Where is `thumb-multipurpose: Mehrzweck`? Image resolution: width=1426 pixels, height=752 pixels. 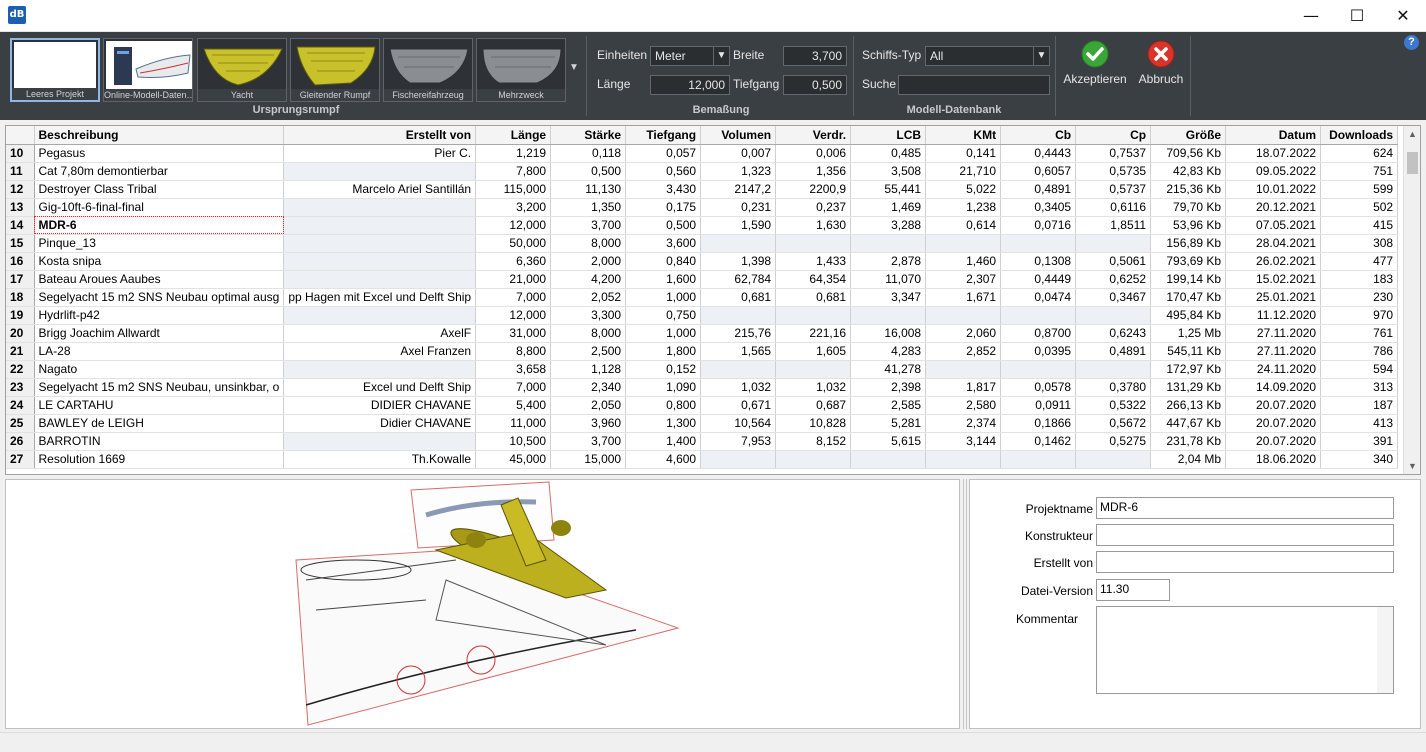
thumb-multipurpose: Mehrzweck is located at coordinates (521, 70).